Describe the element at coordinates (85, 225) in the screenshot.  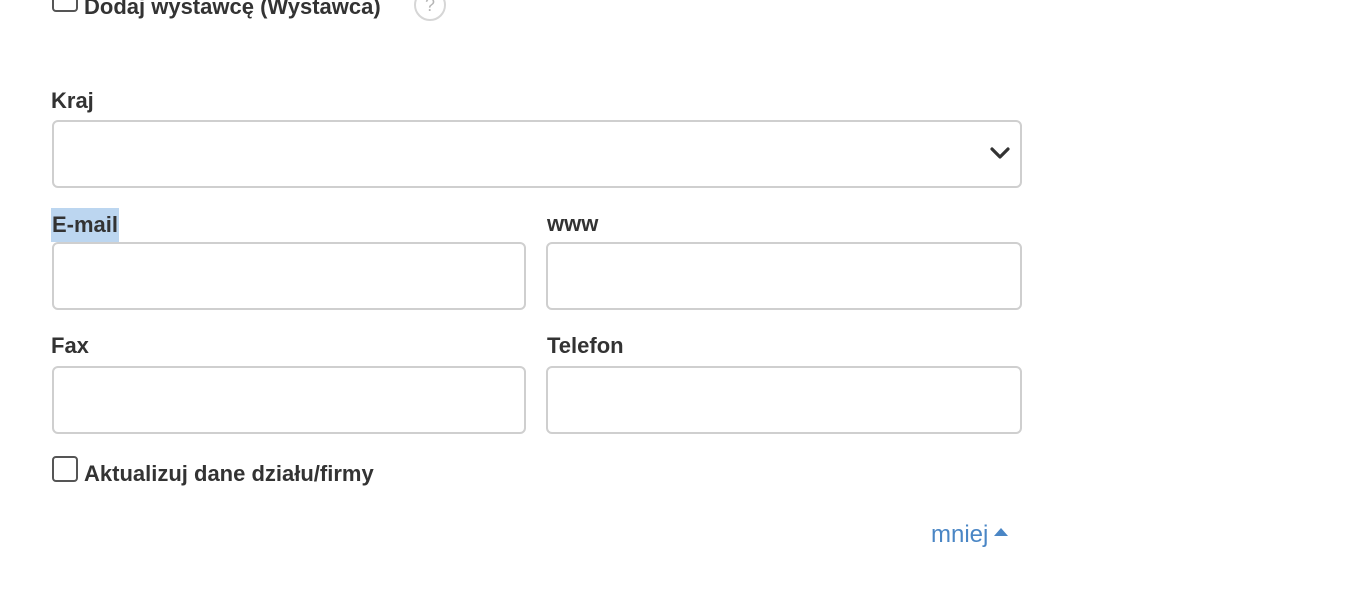
I see `email-label: E-mail` at that location.